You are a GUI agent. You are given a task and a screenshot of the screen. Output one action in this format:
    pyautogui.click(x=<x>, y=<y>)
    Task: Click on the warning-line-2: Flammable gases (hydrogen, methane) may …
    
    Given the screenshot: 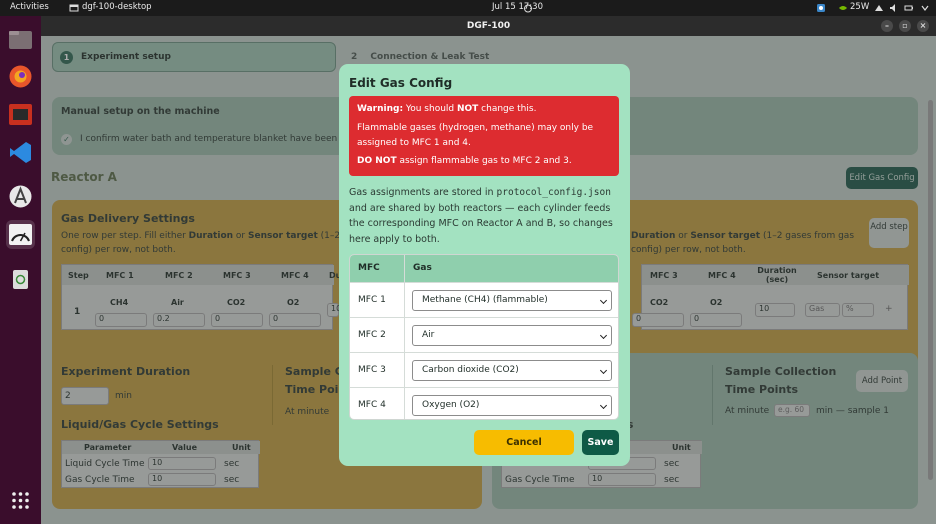 What is the action you would take?
    pyautogui.click(x=475, y=128)
    